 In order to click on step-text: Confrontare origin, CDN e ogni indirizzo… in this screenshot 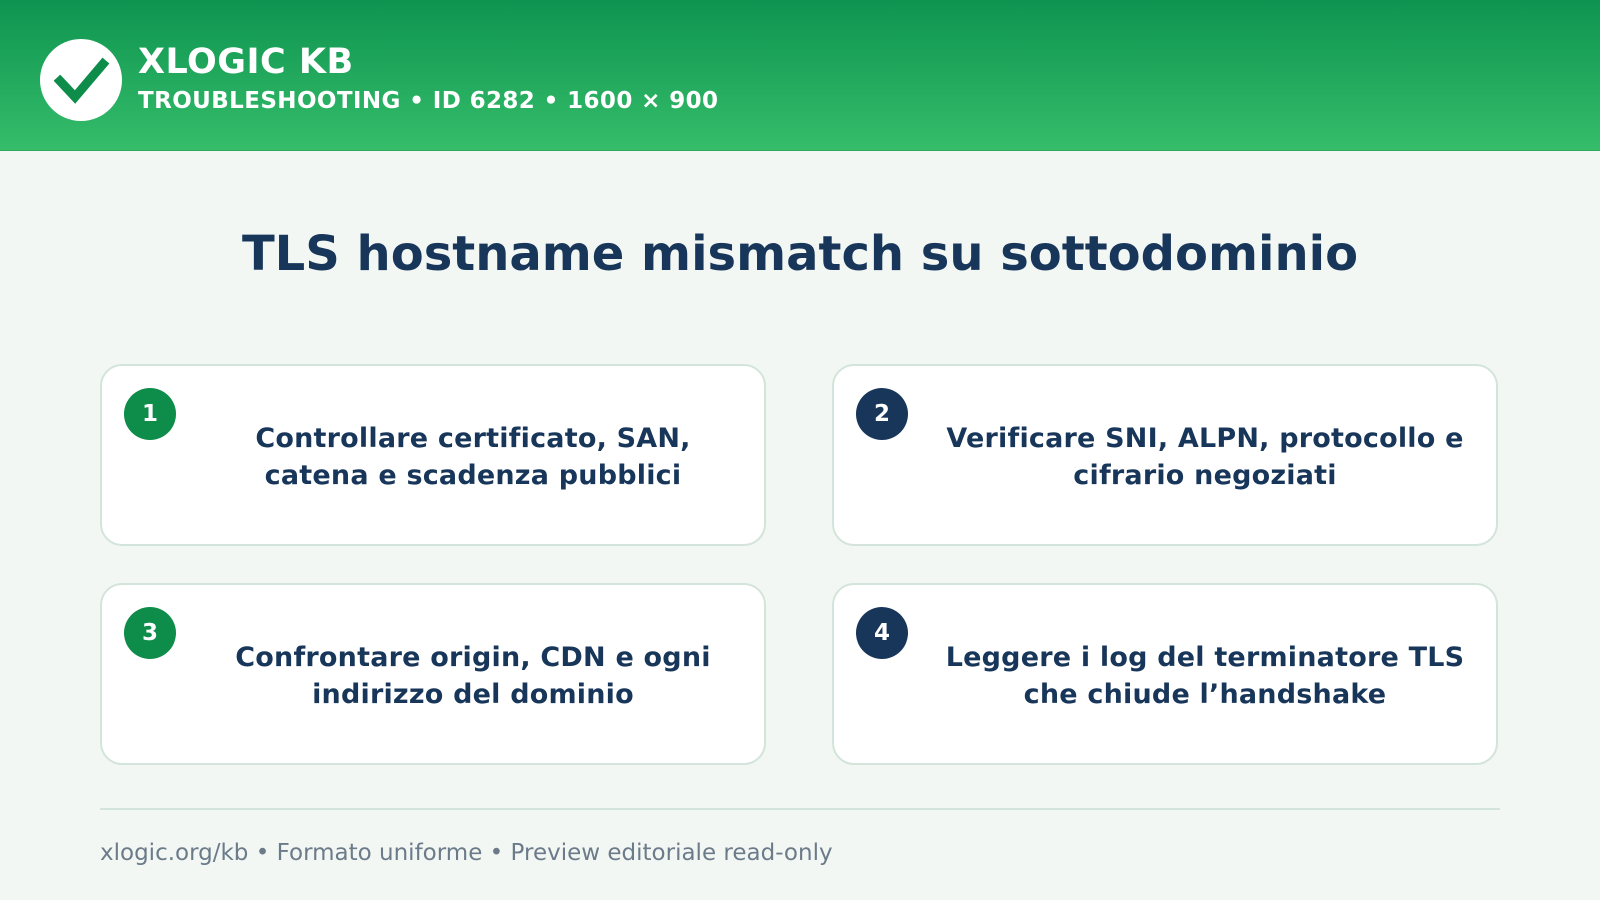, I will do `click(473, 676)`.